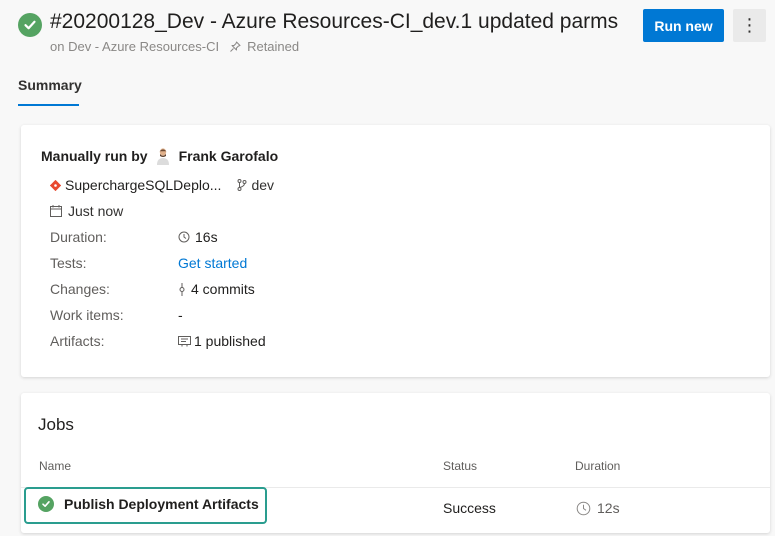 This screenshot has width=775, height=536. I want to click on git-repo-icon, so click(55, 185).